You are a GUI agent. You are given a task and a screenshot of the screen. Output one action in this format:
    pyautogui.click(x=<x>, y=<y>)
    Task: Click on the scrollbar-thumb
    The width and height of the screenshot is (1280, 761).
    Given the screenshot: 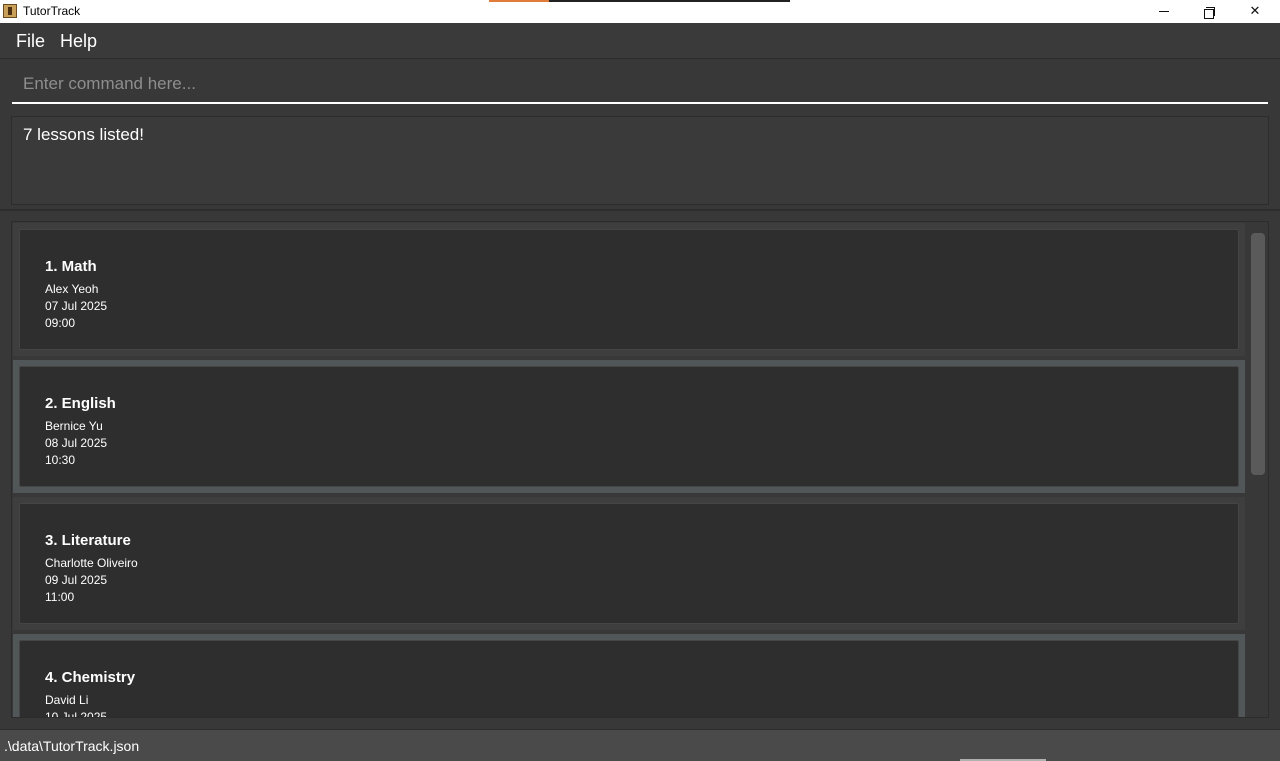 What is the action you would take?
    pyautogui.click(x=1258, y=354)
    